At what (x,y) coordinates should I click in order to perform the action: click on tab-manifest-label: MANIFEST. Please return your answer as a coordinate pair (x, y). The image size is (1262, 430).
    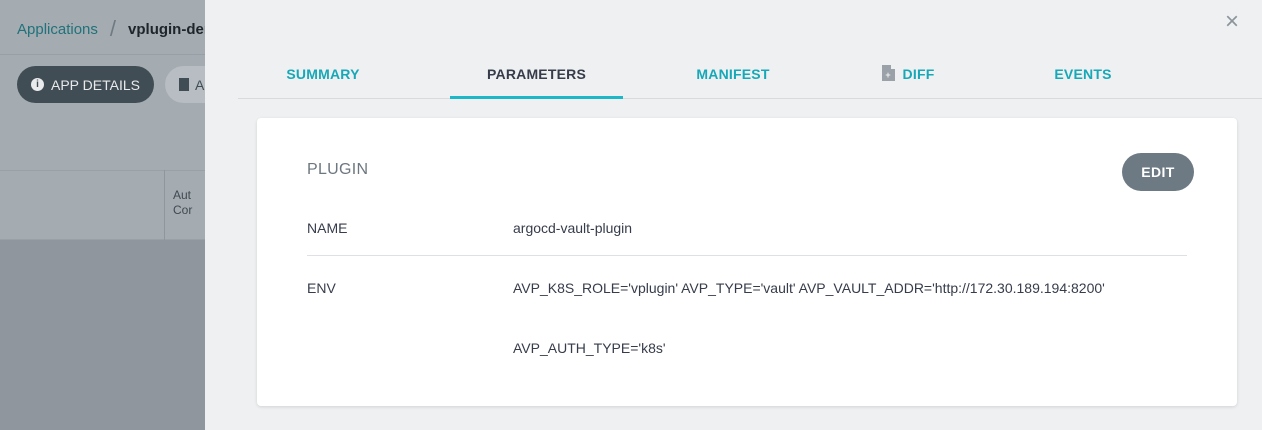
    Looking at the image, I should click on (733, 74).